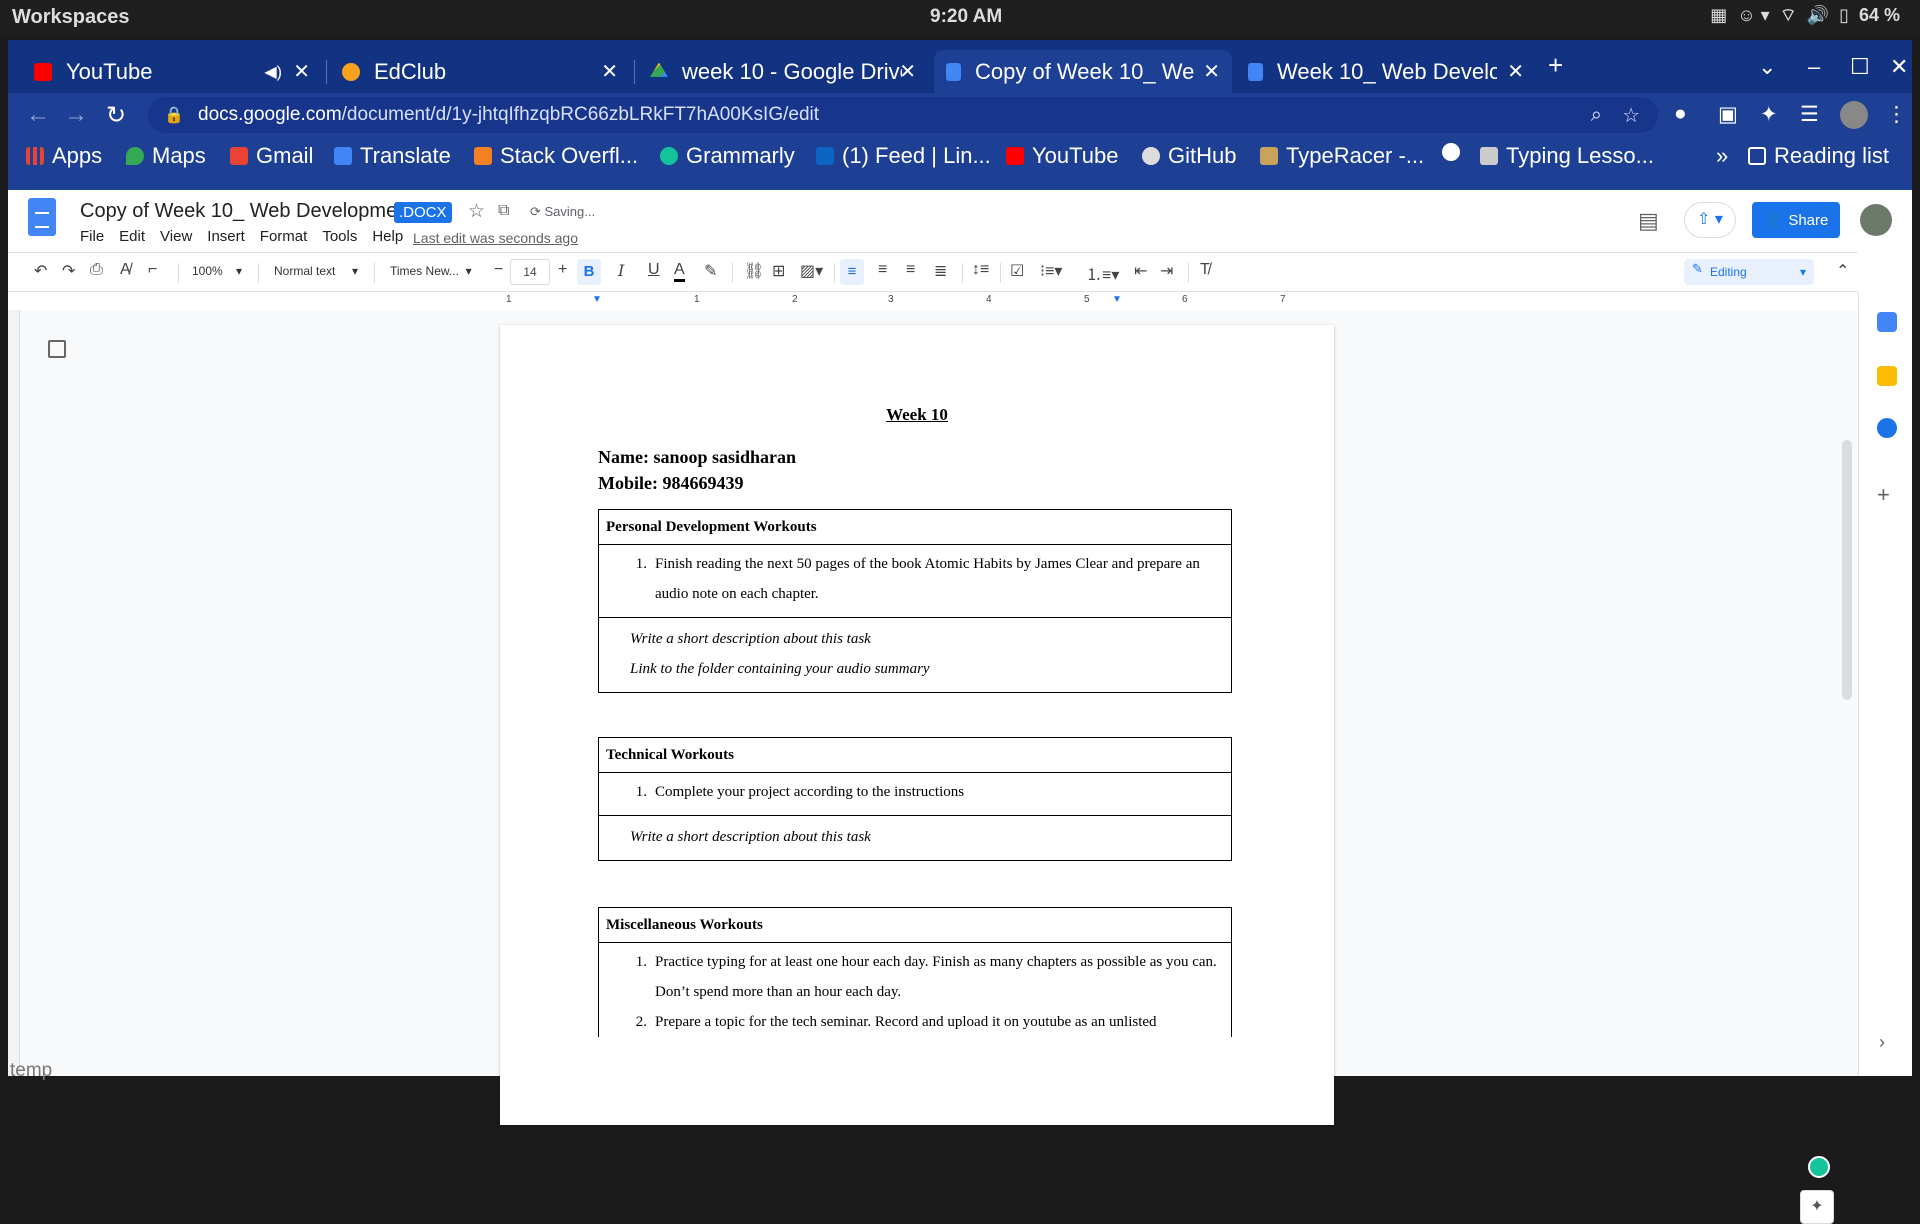 This screenshot has width=1920, height=1224. Describe the element at coordinates (1166, 271) in the screenshot. I see `increase-indent-icon: ⇥` at that location.